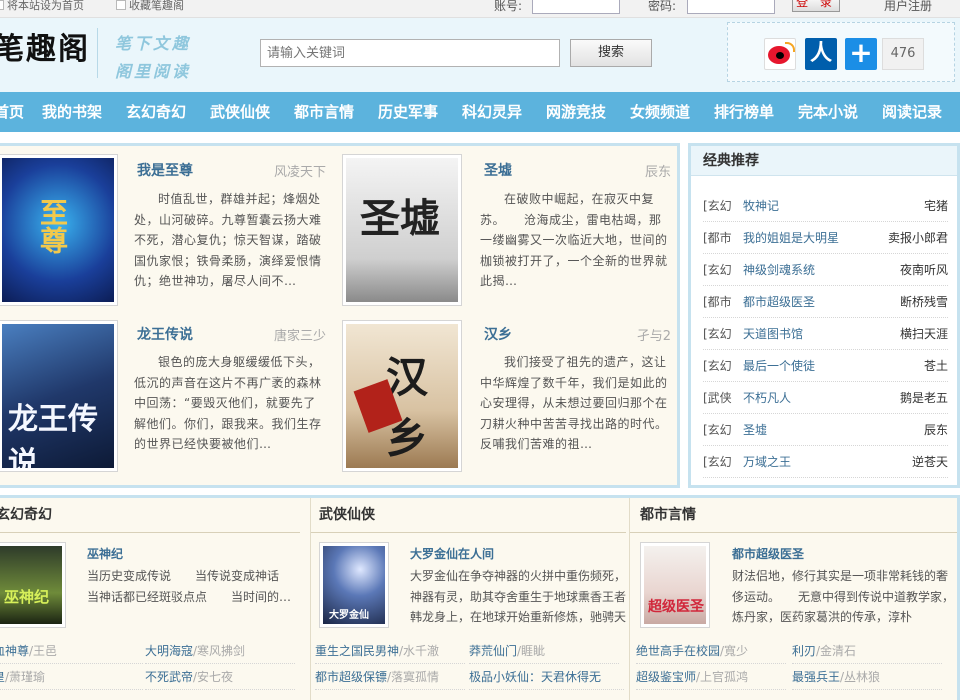 The width and height of the screenshot is (960, 700). Describe the element at coordinates (546, 677) in the screenshot. I see `list-item: 极品小妖仙：天君休得无` at that location.